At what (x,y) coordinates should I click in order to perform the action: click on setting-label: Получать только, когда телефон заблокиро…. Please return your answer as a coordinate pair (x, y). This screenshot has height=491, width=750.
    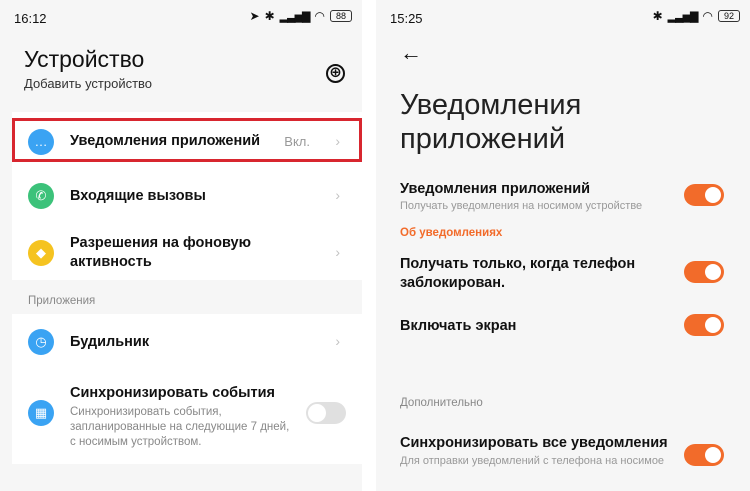
    Looking at the image, I should click on (518, 273).